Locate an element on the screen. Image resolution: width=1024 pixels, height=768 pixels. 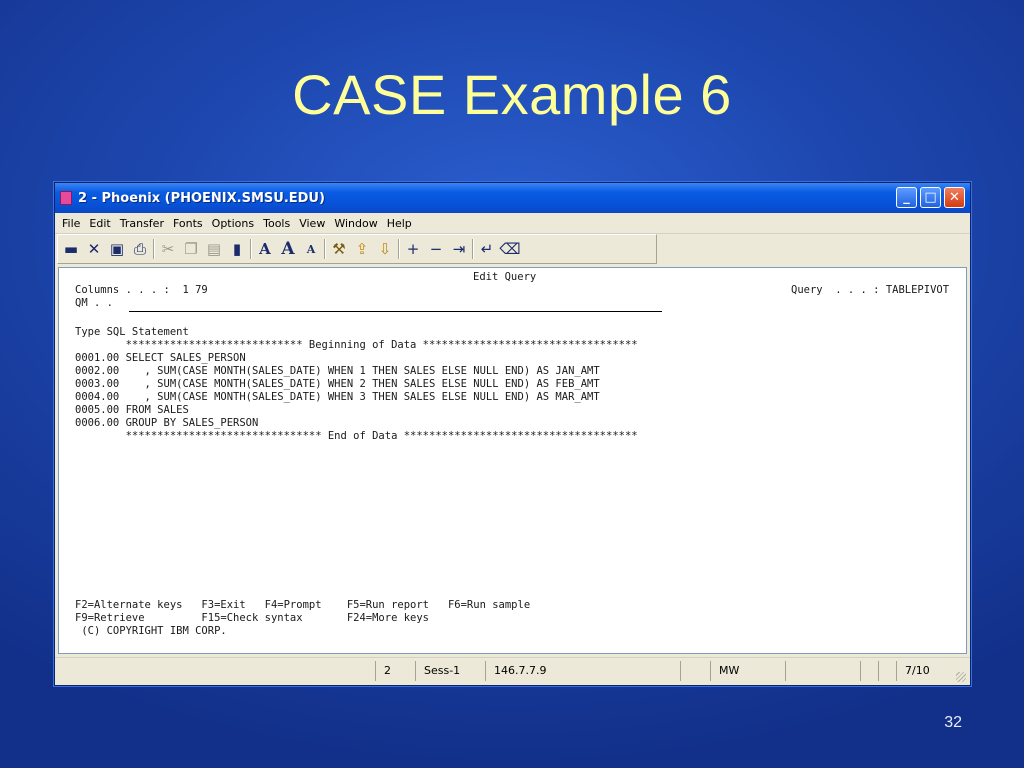
erase-icon: ⌫ is located at coordinates (509, 249).